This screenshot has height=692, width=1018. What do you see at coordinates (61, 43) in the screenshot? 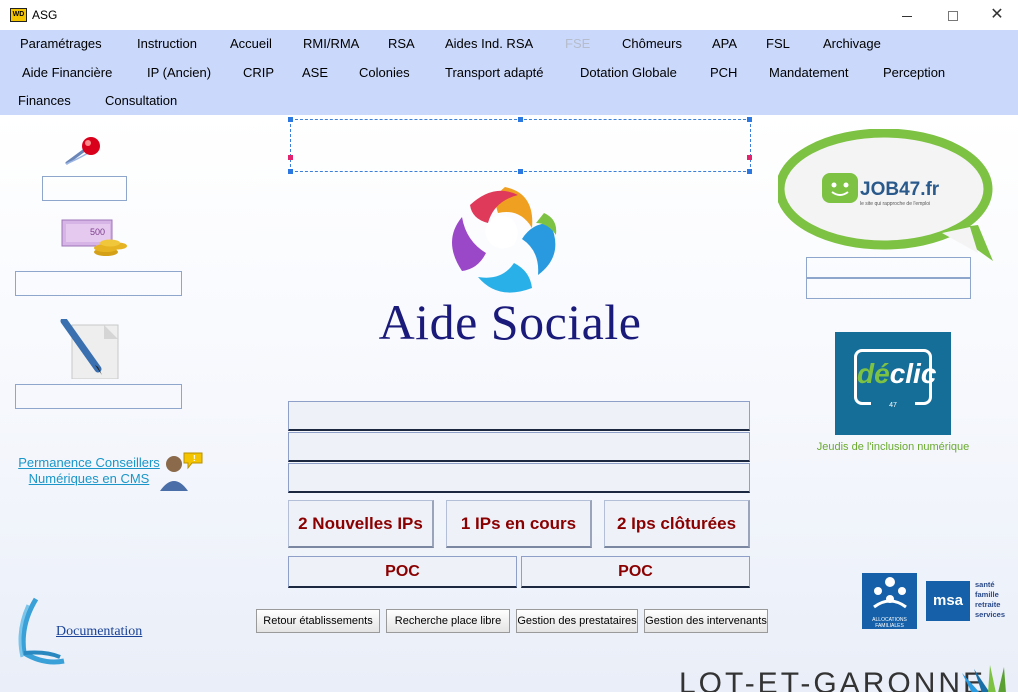
I see `menu-item-parametrages: Paramétrages` at bounding box center [61, 43].